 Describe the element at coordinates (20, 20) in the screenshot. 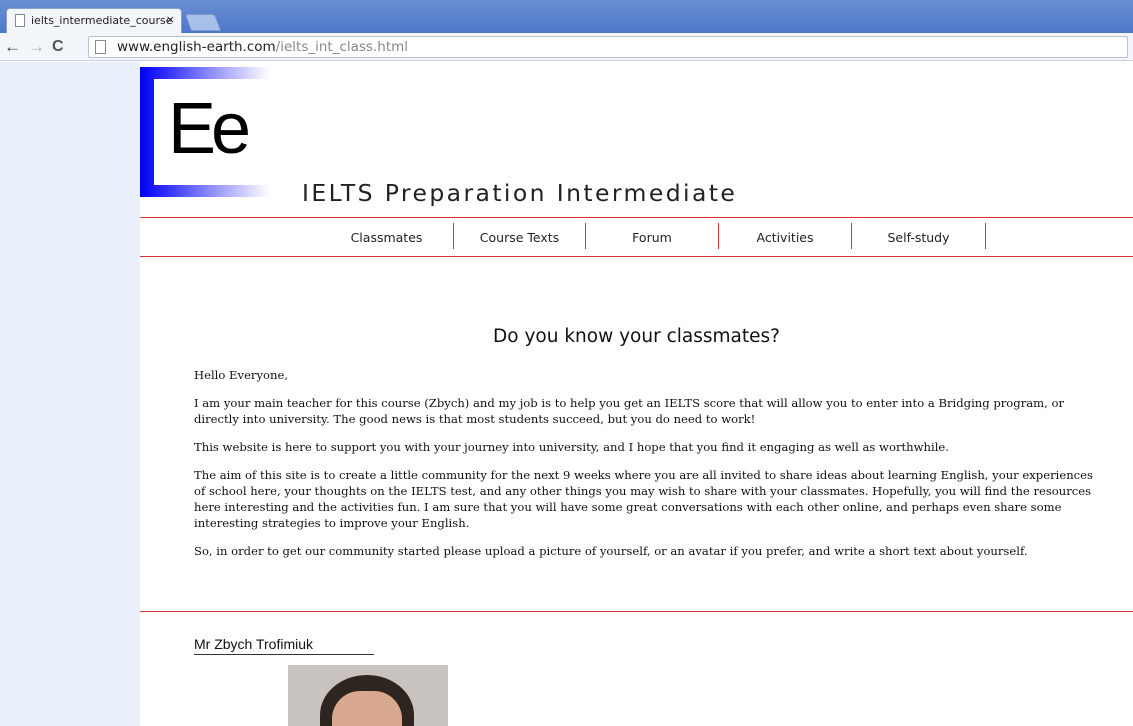

I see `page-favicon-icon` at that location.